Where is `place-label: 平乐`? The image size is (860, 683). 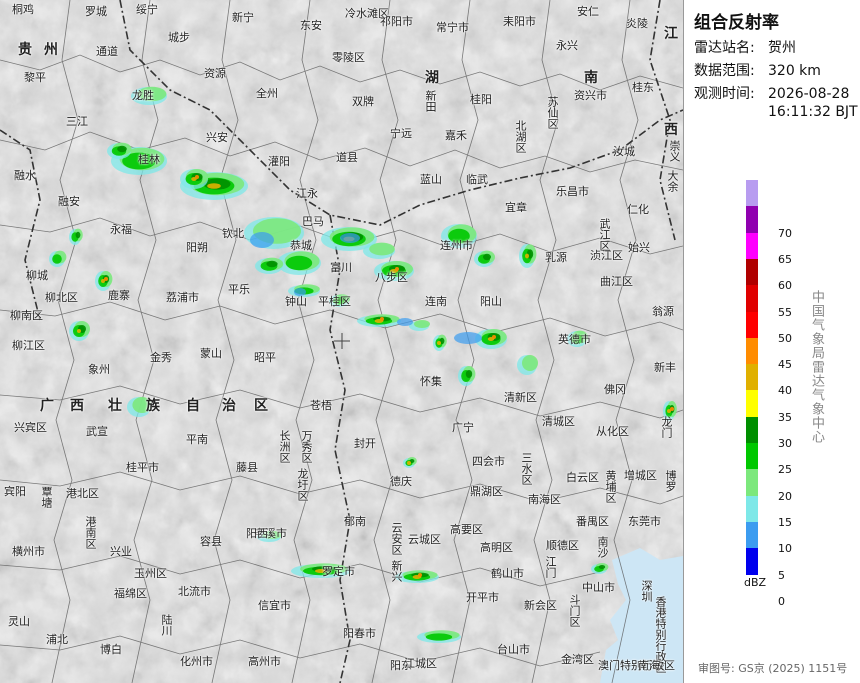 place-label: 平乐 is located at coordinates (239, 289).